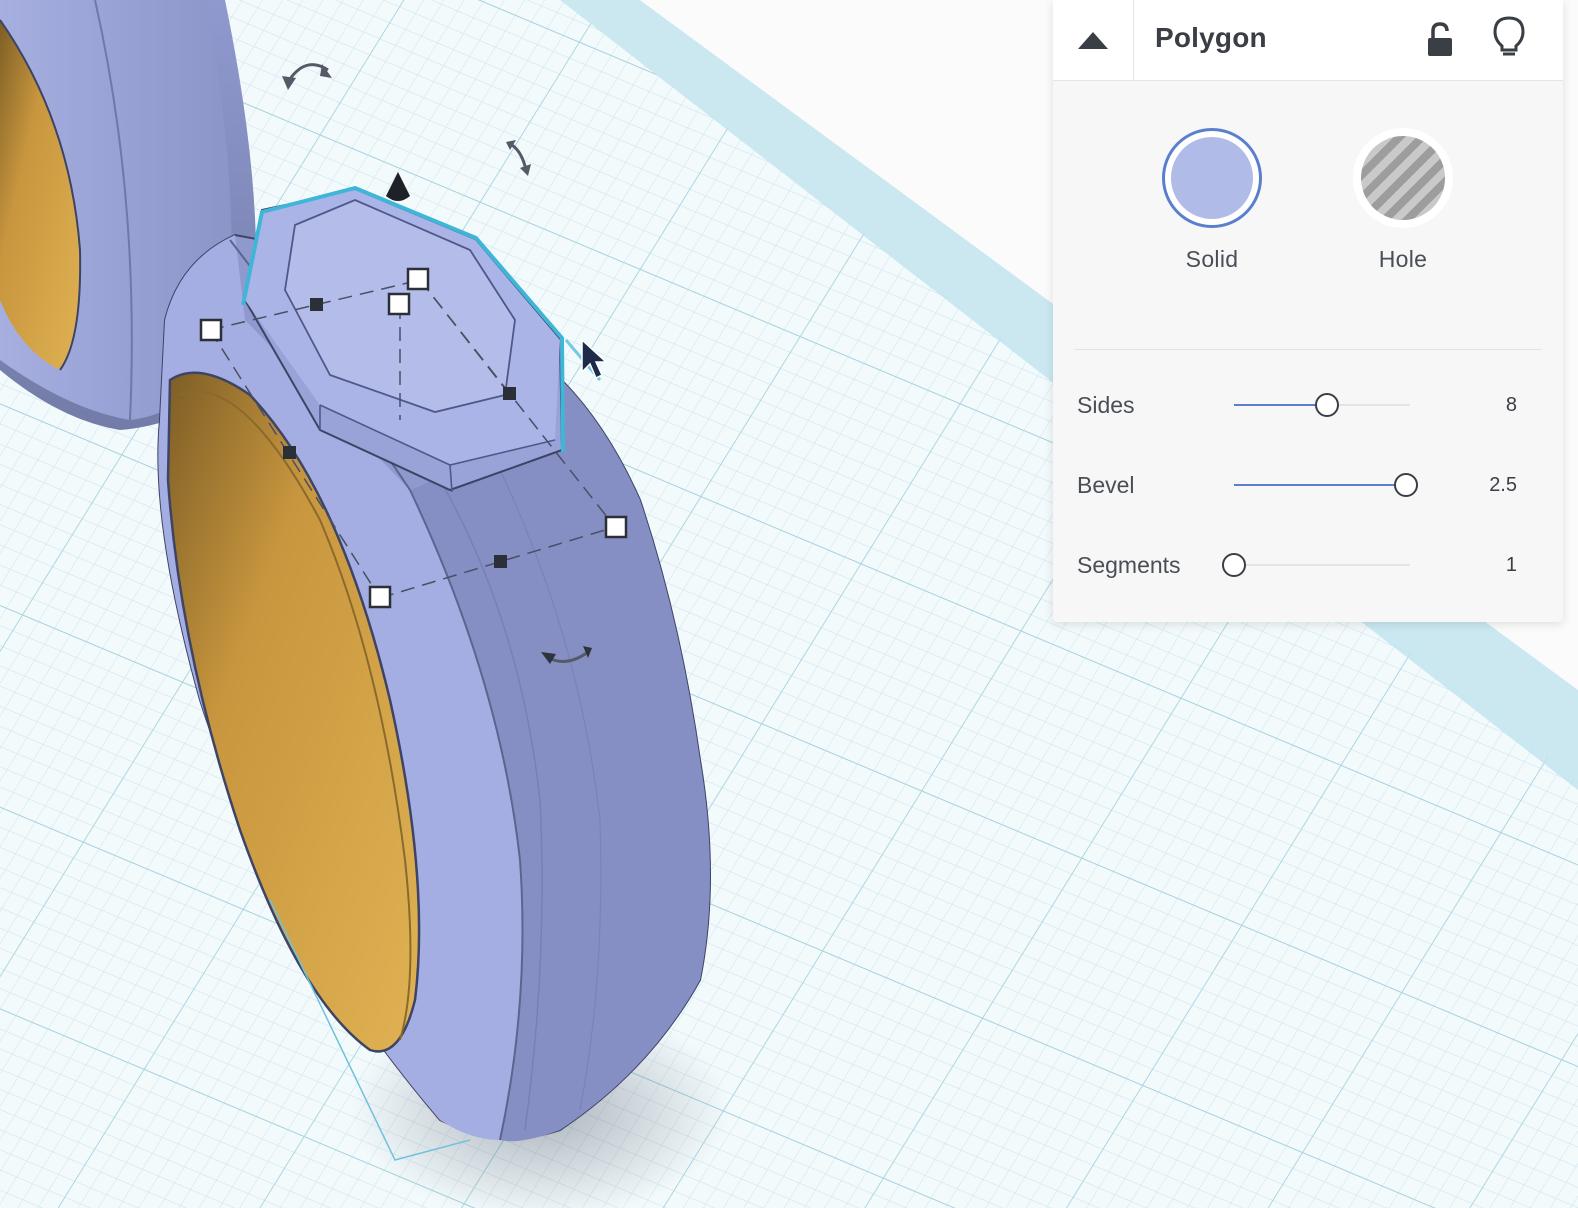 This screenshot has width=1578, height=1208. I want to click on panel-header: Polygon, so click(1308, 40).